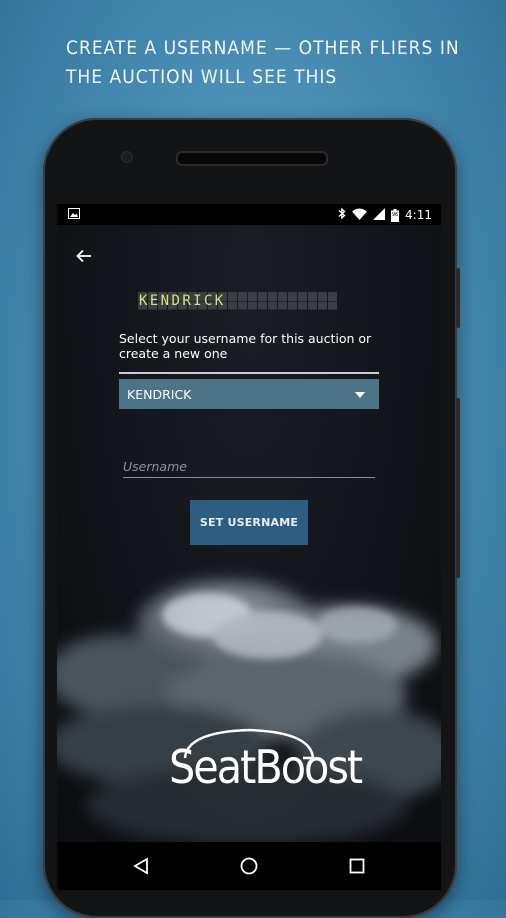 The image size is (506, 918). What do you see at coordinates (159, 394) in the screenshot?
I see `dropdown-selected-value: KENDRICK` at bounding box center [159, 394].